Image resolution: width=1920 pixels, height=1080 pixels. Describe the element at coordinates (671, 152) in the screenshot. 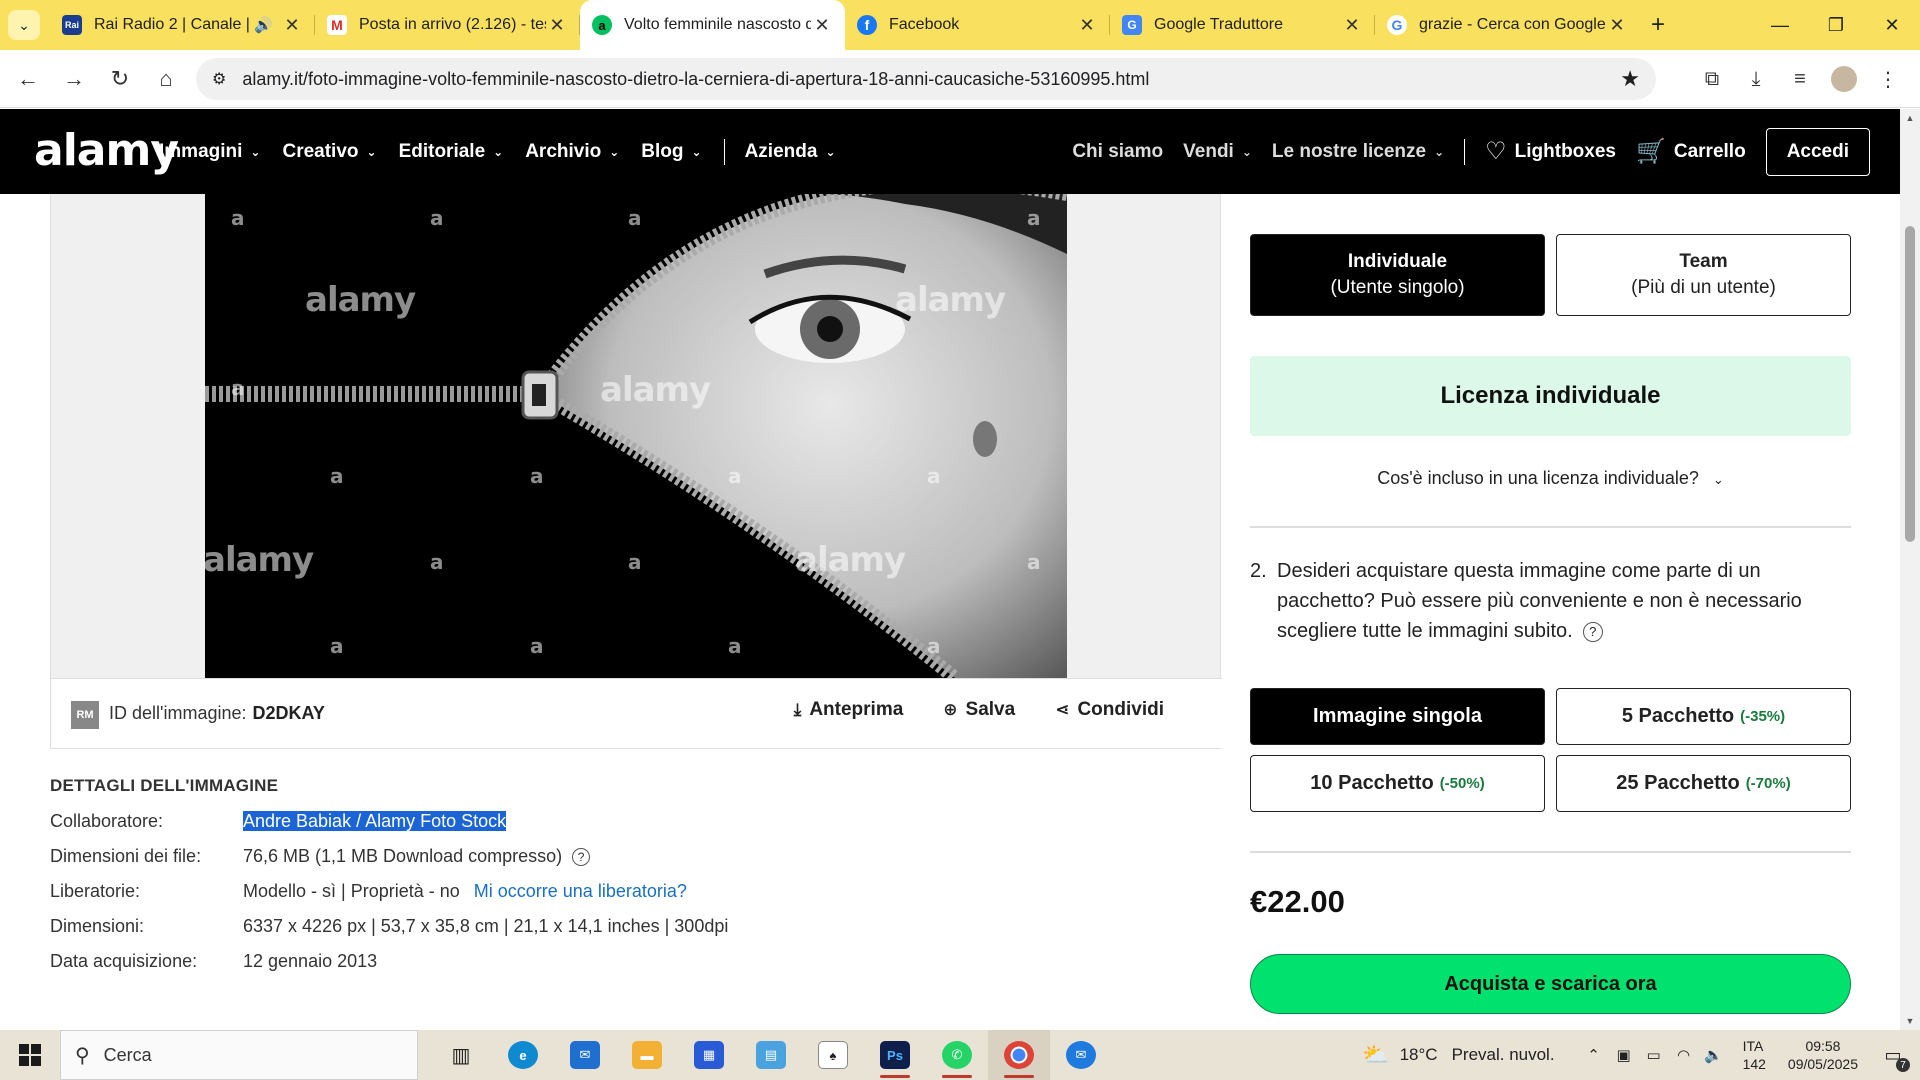

I see `nav-blog: Blog ⌄` at that location.